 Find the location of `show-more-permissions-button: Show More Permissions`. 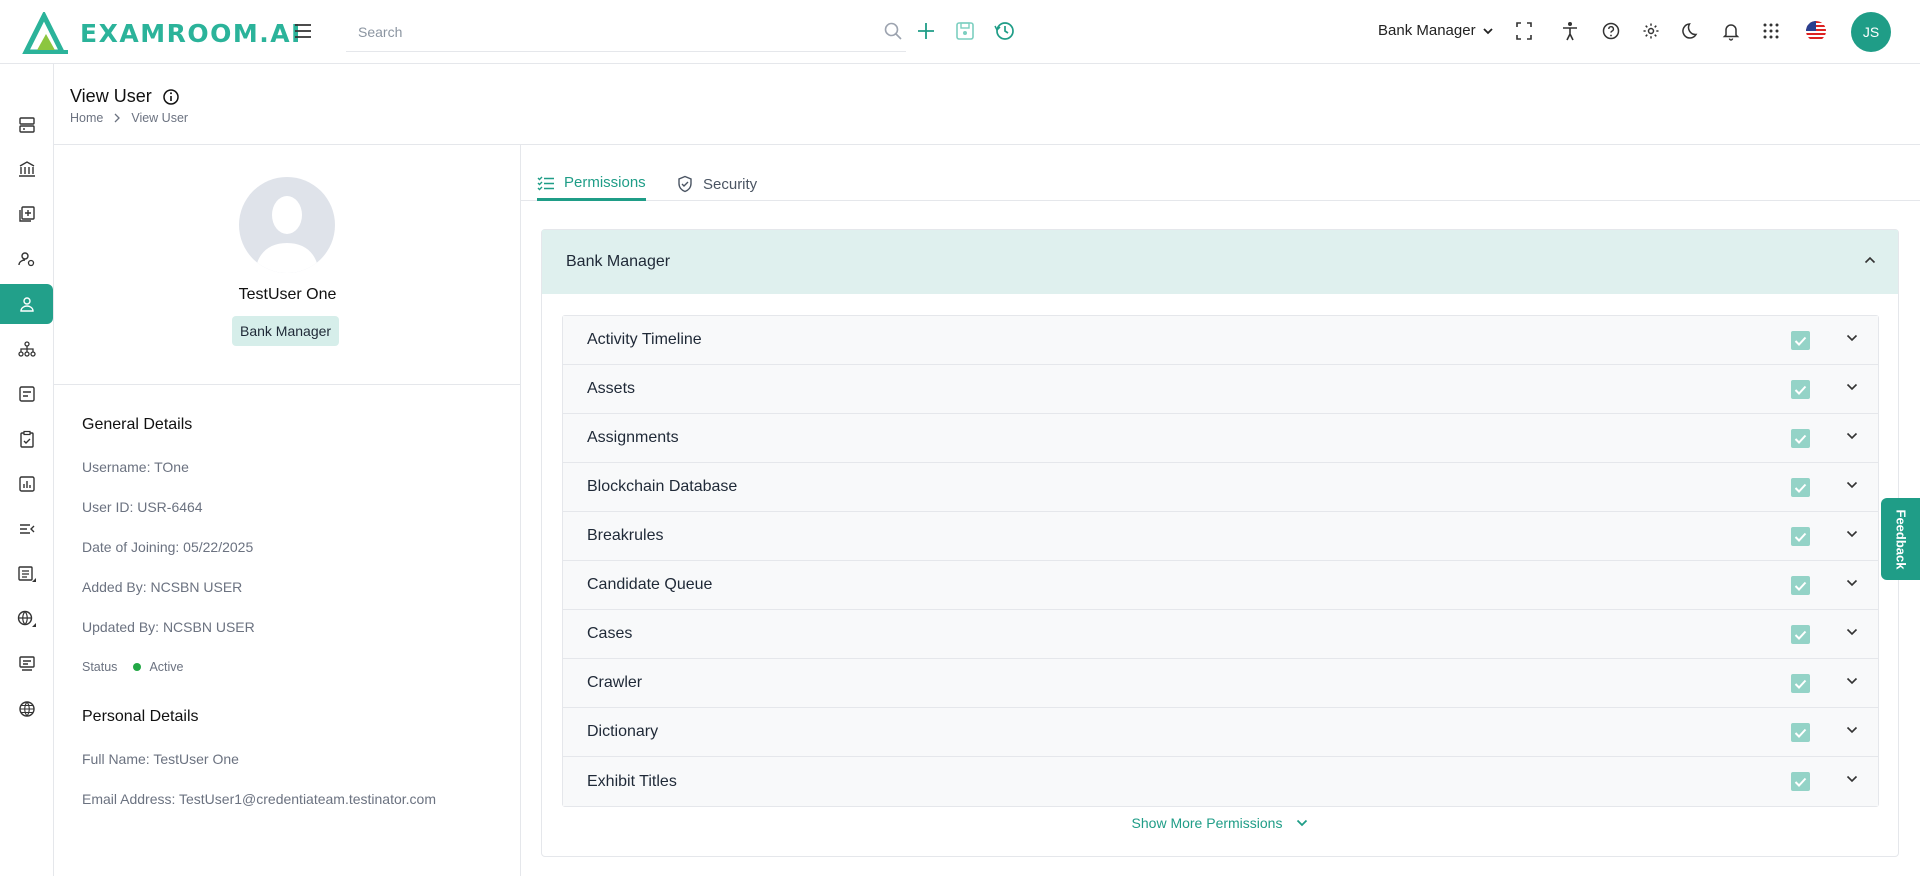

show-more-permissions-button: Show More Permissions is located at coordinates (1220, 823).